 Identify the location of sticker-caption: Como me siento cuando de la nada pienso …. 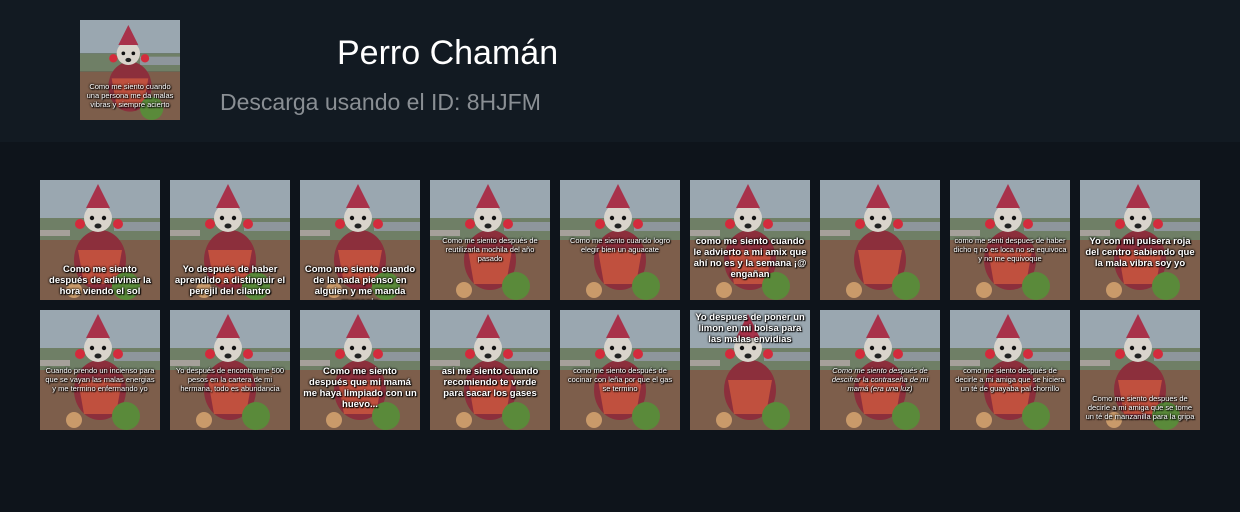
(360, 282).